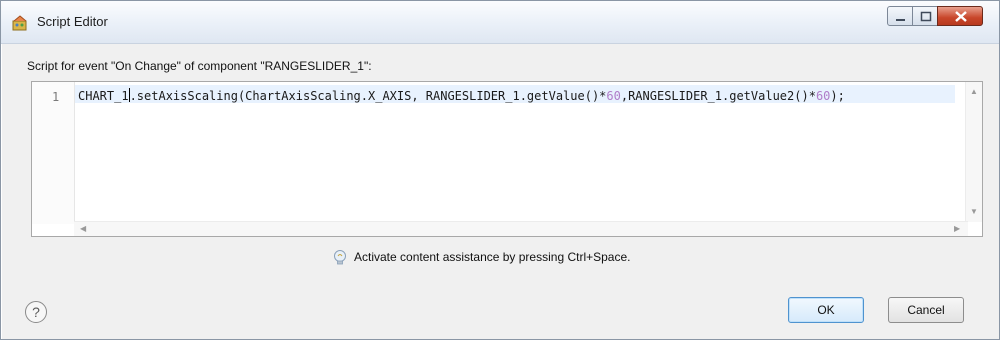  Describe the element at coordinates (974, 92) in the screenshot. I see `scroll-up-arrow-icon: ▲` at that location.